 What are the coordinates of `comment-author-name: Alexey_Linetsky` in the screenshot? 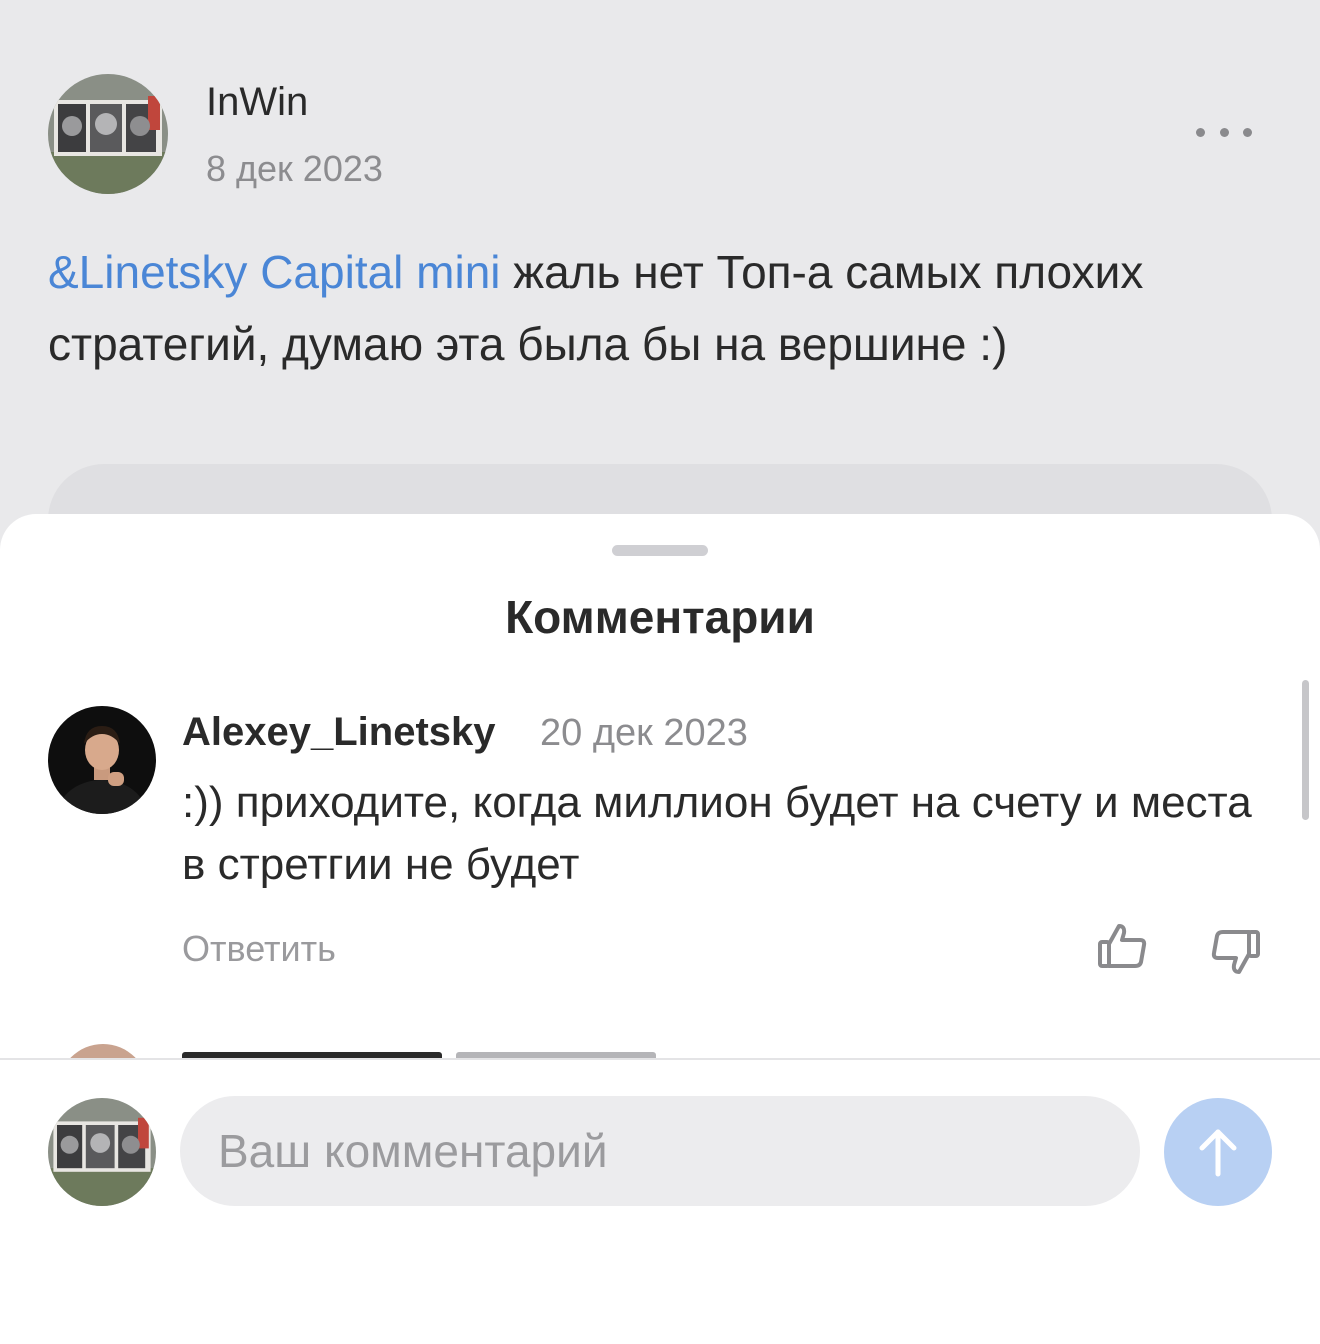 It's located at (339, 732).